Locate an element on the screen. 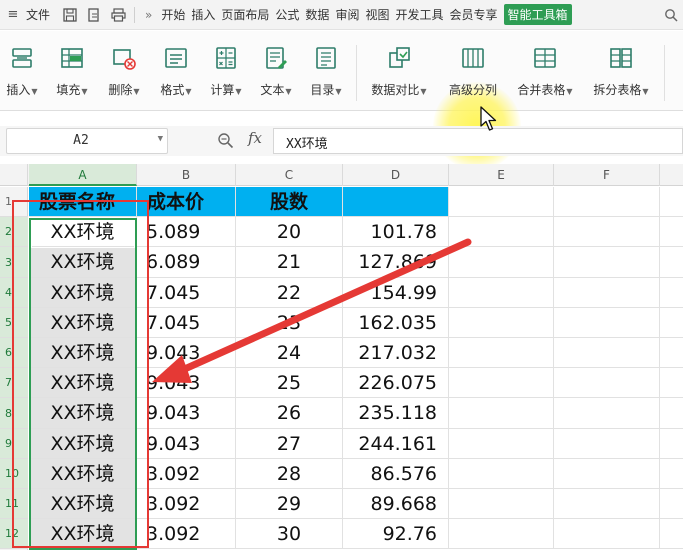 The height and width of the screenshot is (550, 683). cell-b10: 3.092 is located at coordinates (186, 474).